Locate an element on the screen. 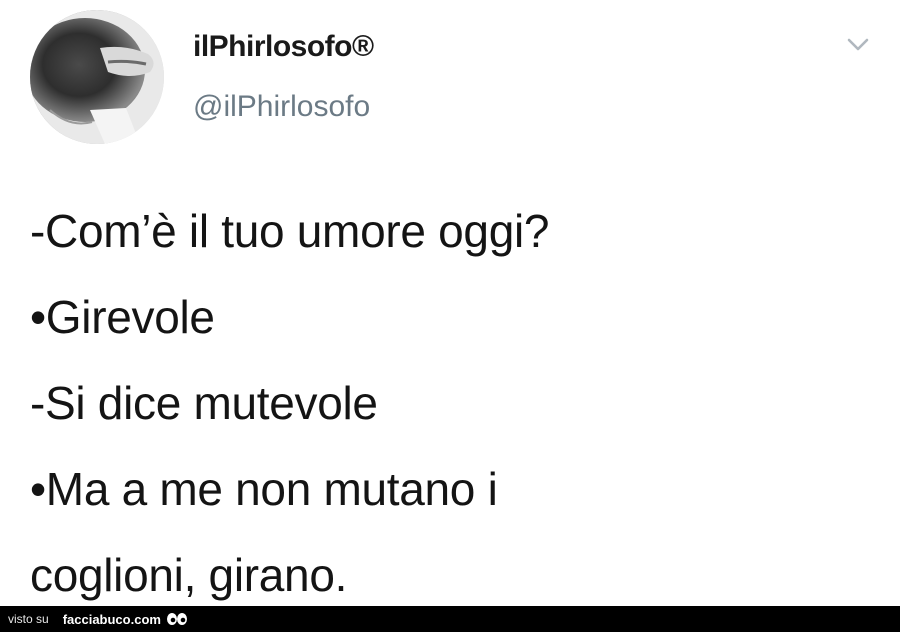  tweet-line: -Com’è il tuo umore oggi? is located at coordinates (290, 231).